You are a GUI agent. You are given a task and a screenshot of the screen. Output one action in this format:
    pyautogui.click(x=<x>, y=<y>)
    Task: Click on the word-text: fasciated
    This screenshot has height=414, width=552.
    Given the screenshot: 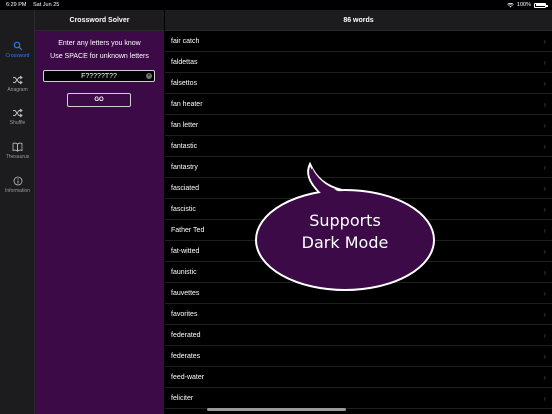 What is the action you would take?
    pyautogui.click(x=185, y=188)
    